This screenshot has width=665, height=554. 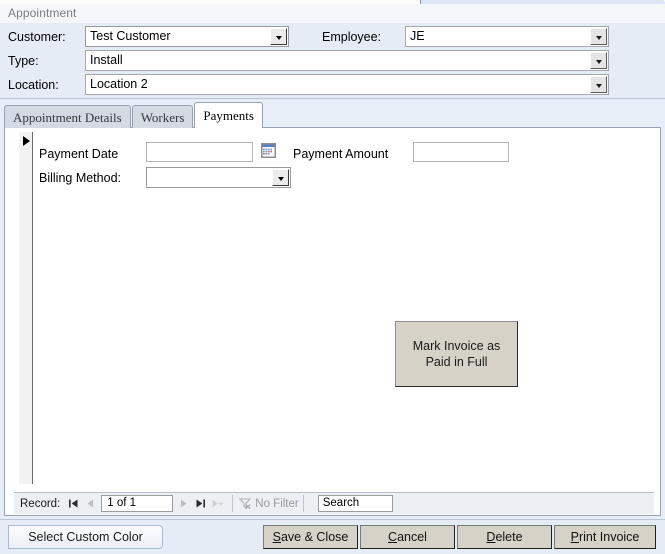 I want to click on select-custom-color-button: Select Custom Color, so click(x=85, y=537).